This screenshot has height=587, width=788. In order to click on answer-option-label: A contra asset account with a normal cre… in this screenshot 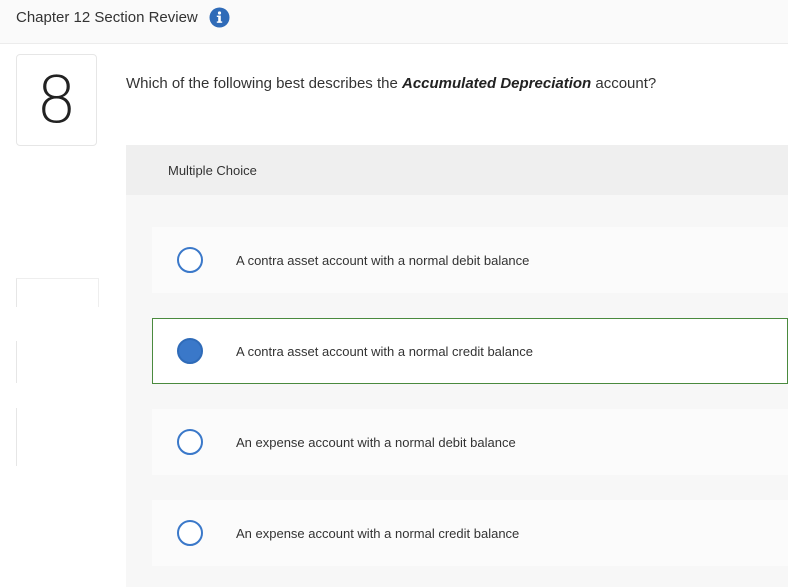, I will do `click(384, 351)`.